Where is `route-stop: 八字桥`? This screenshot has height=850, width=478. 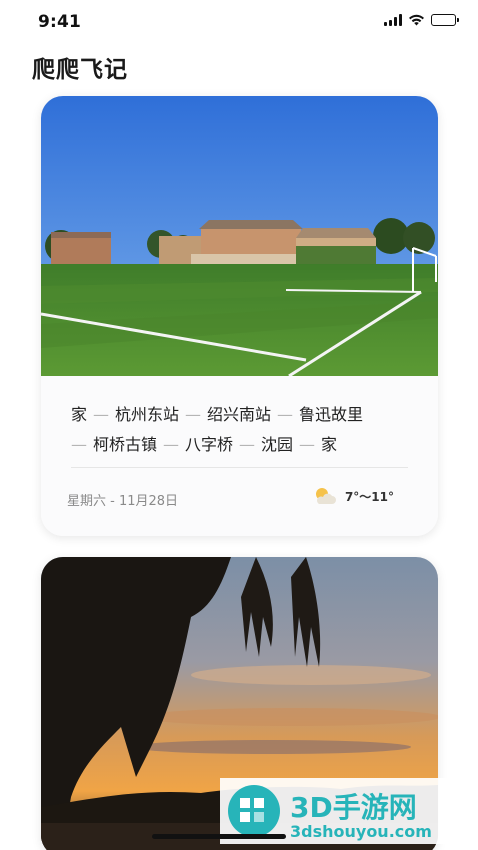
route-stop: 八字桥 is located at coordinates (209, 444).